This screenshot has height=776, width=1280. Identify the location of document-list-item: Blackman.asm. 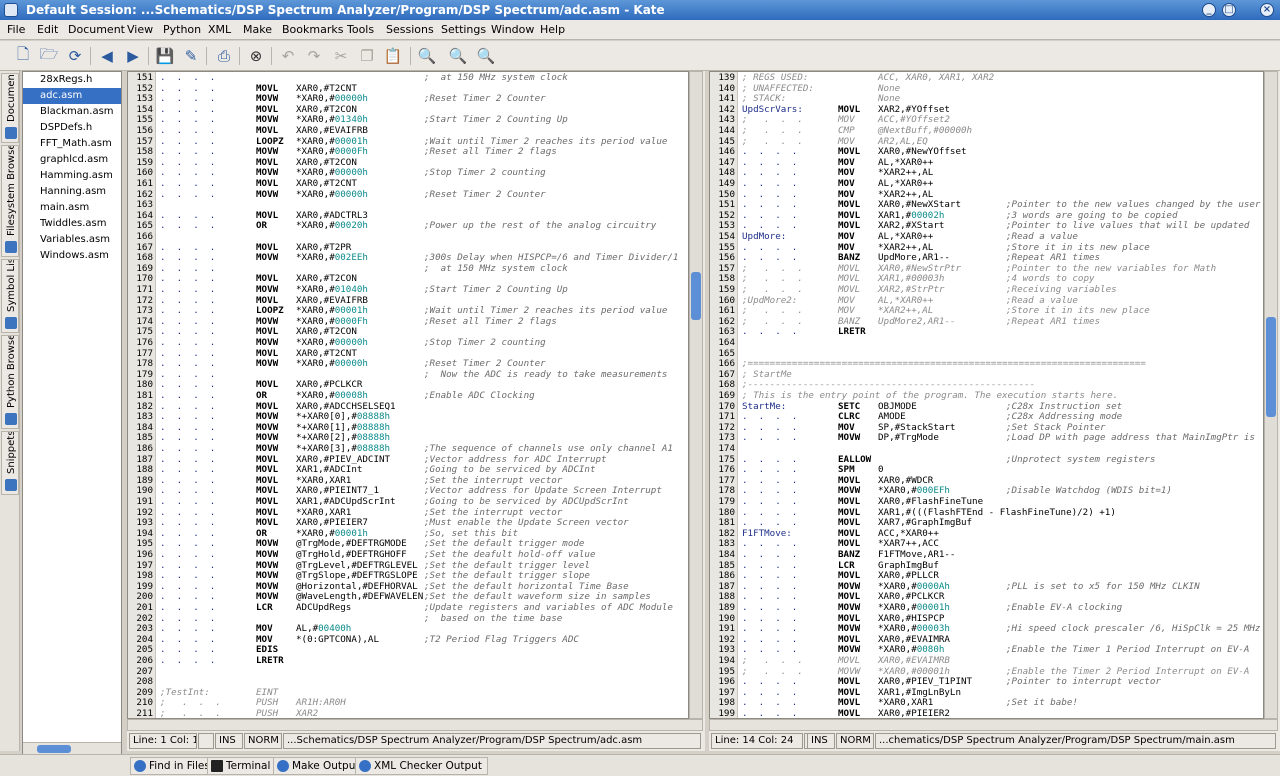
(72, 112).